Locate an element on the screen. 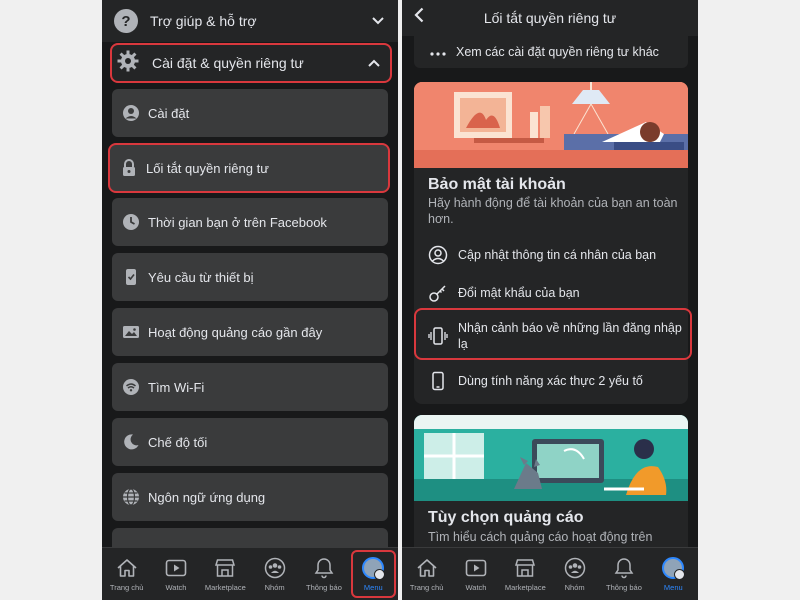 The height and width of the screenshot is (600, 800). clock-icon is located at coordinates (131, 222).